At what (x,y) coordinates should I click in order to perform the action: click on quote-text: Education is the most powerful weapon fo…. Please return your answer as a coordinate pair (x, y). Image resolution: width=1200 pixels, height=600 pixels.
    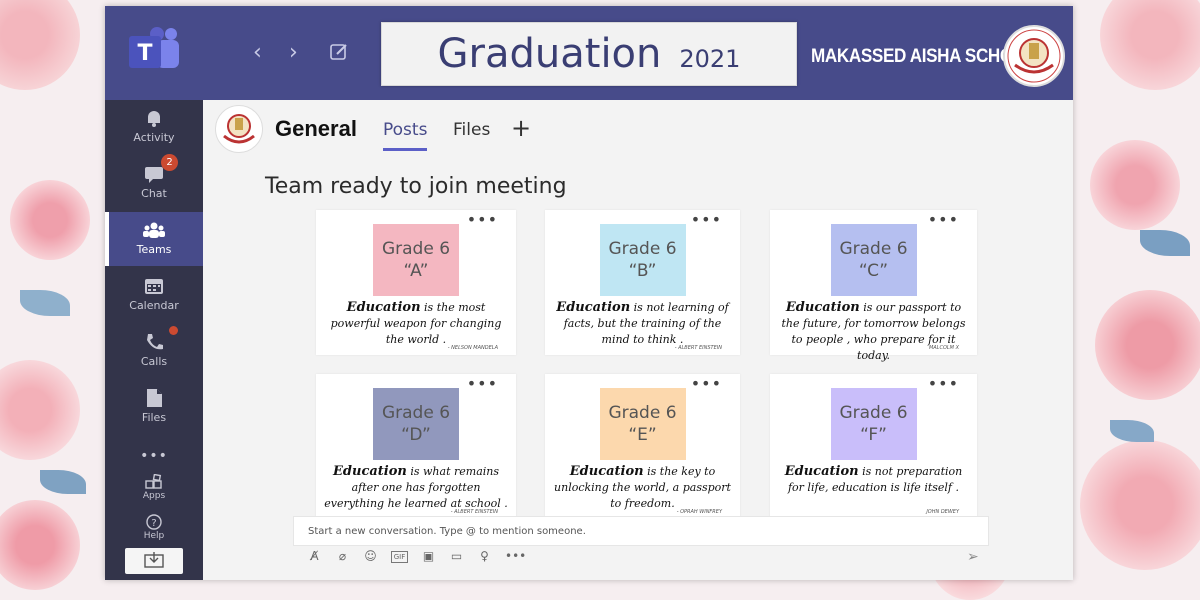
    Looking at the image, I should click on (416, 324).